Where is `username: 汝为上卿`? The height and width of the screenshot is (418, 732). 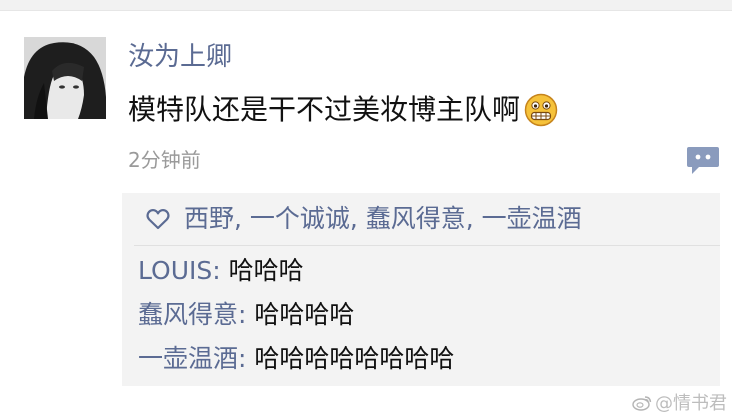
username: 汝为上卿 is located at coordinates (180, 57).